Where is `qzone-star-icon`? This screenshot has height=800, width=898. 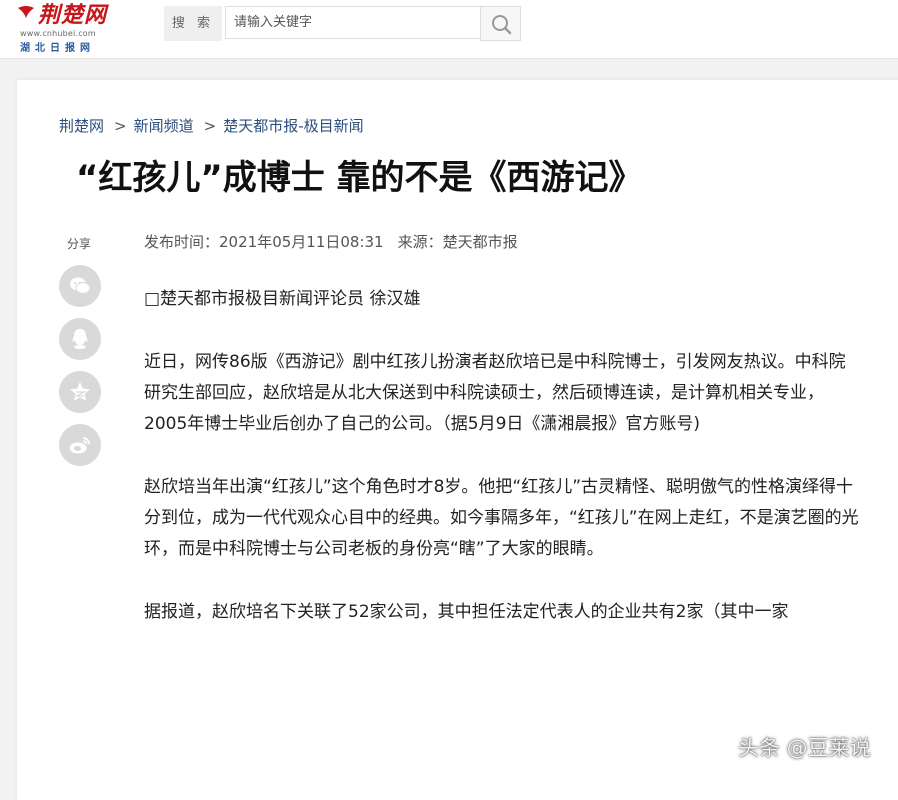
qzone-star-icon is located at coordinates (80, 391).